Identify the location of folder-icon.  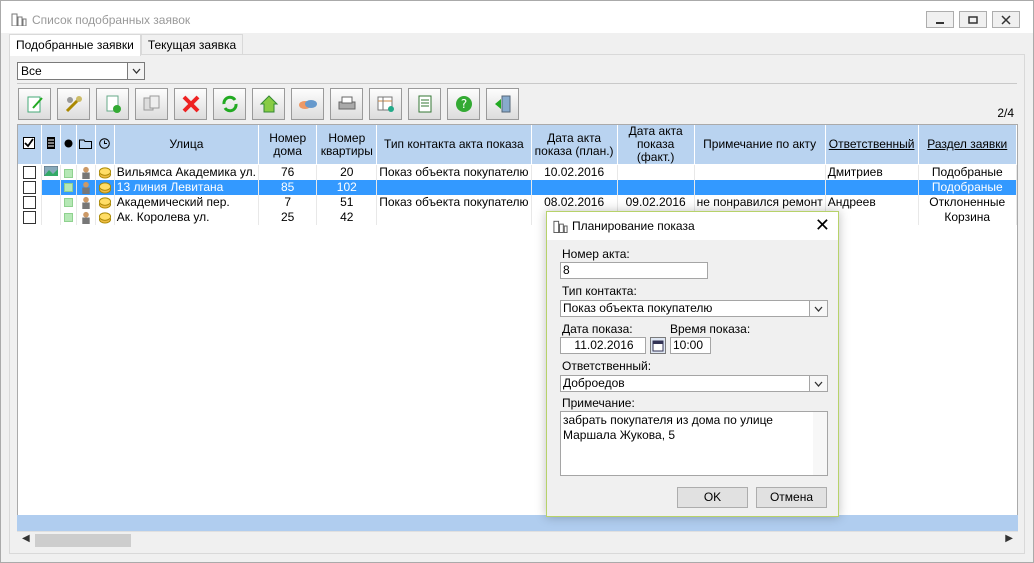
(86, 144).